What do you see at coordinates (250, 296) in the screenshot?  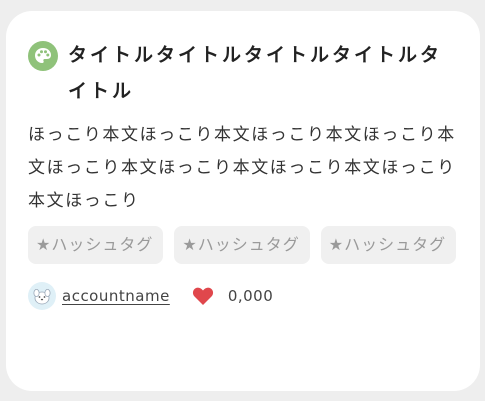 I see `like-count: 0,000` at bounding box center [250, 296].